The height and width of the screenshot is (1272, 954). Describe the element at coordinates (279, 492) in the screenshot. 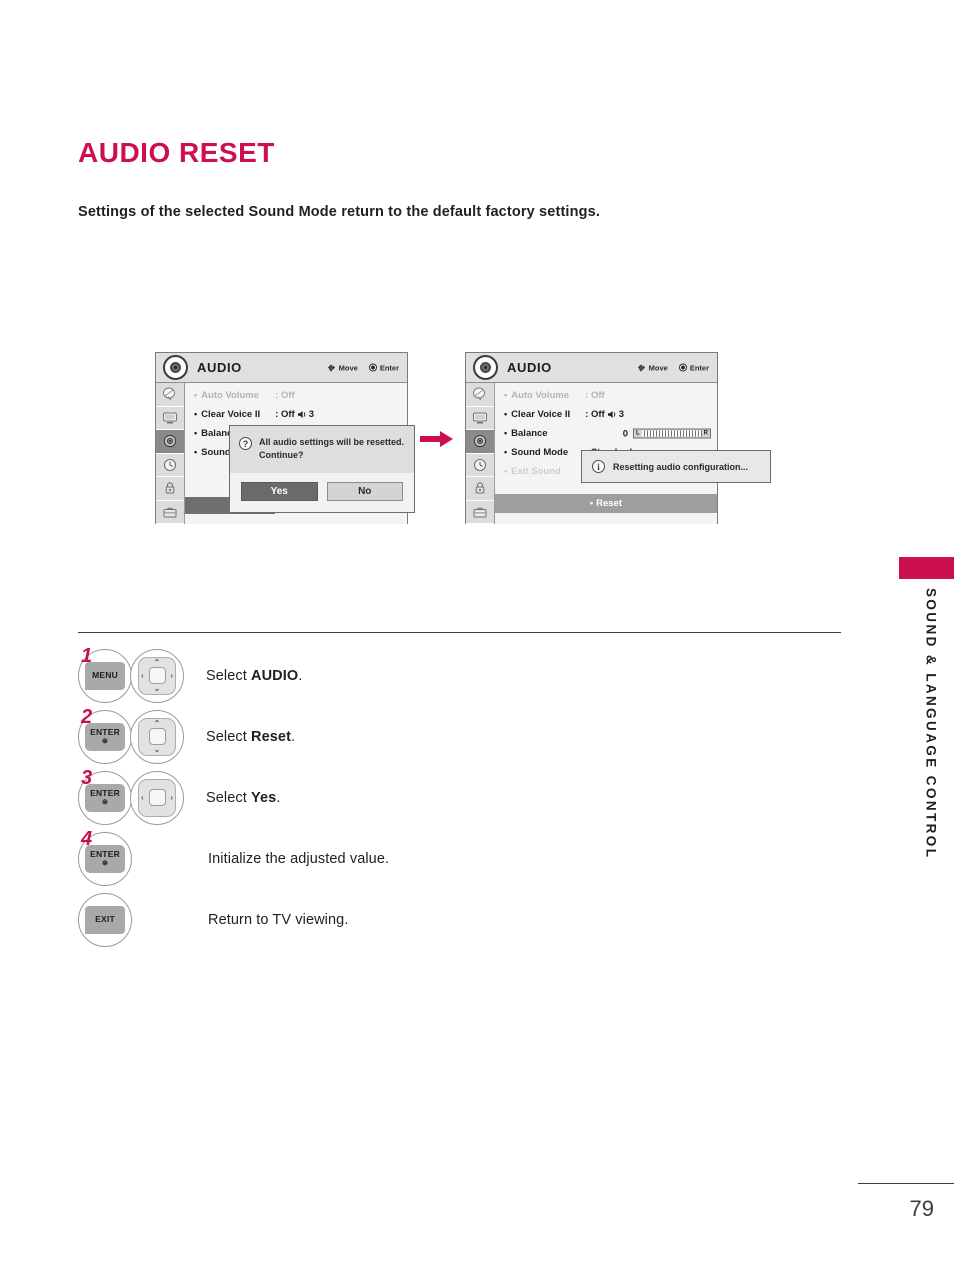

I see `yes-button: Yes` at that location.